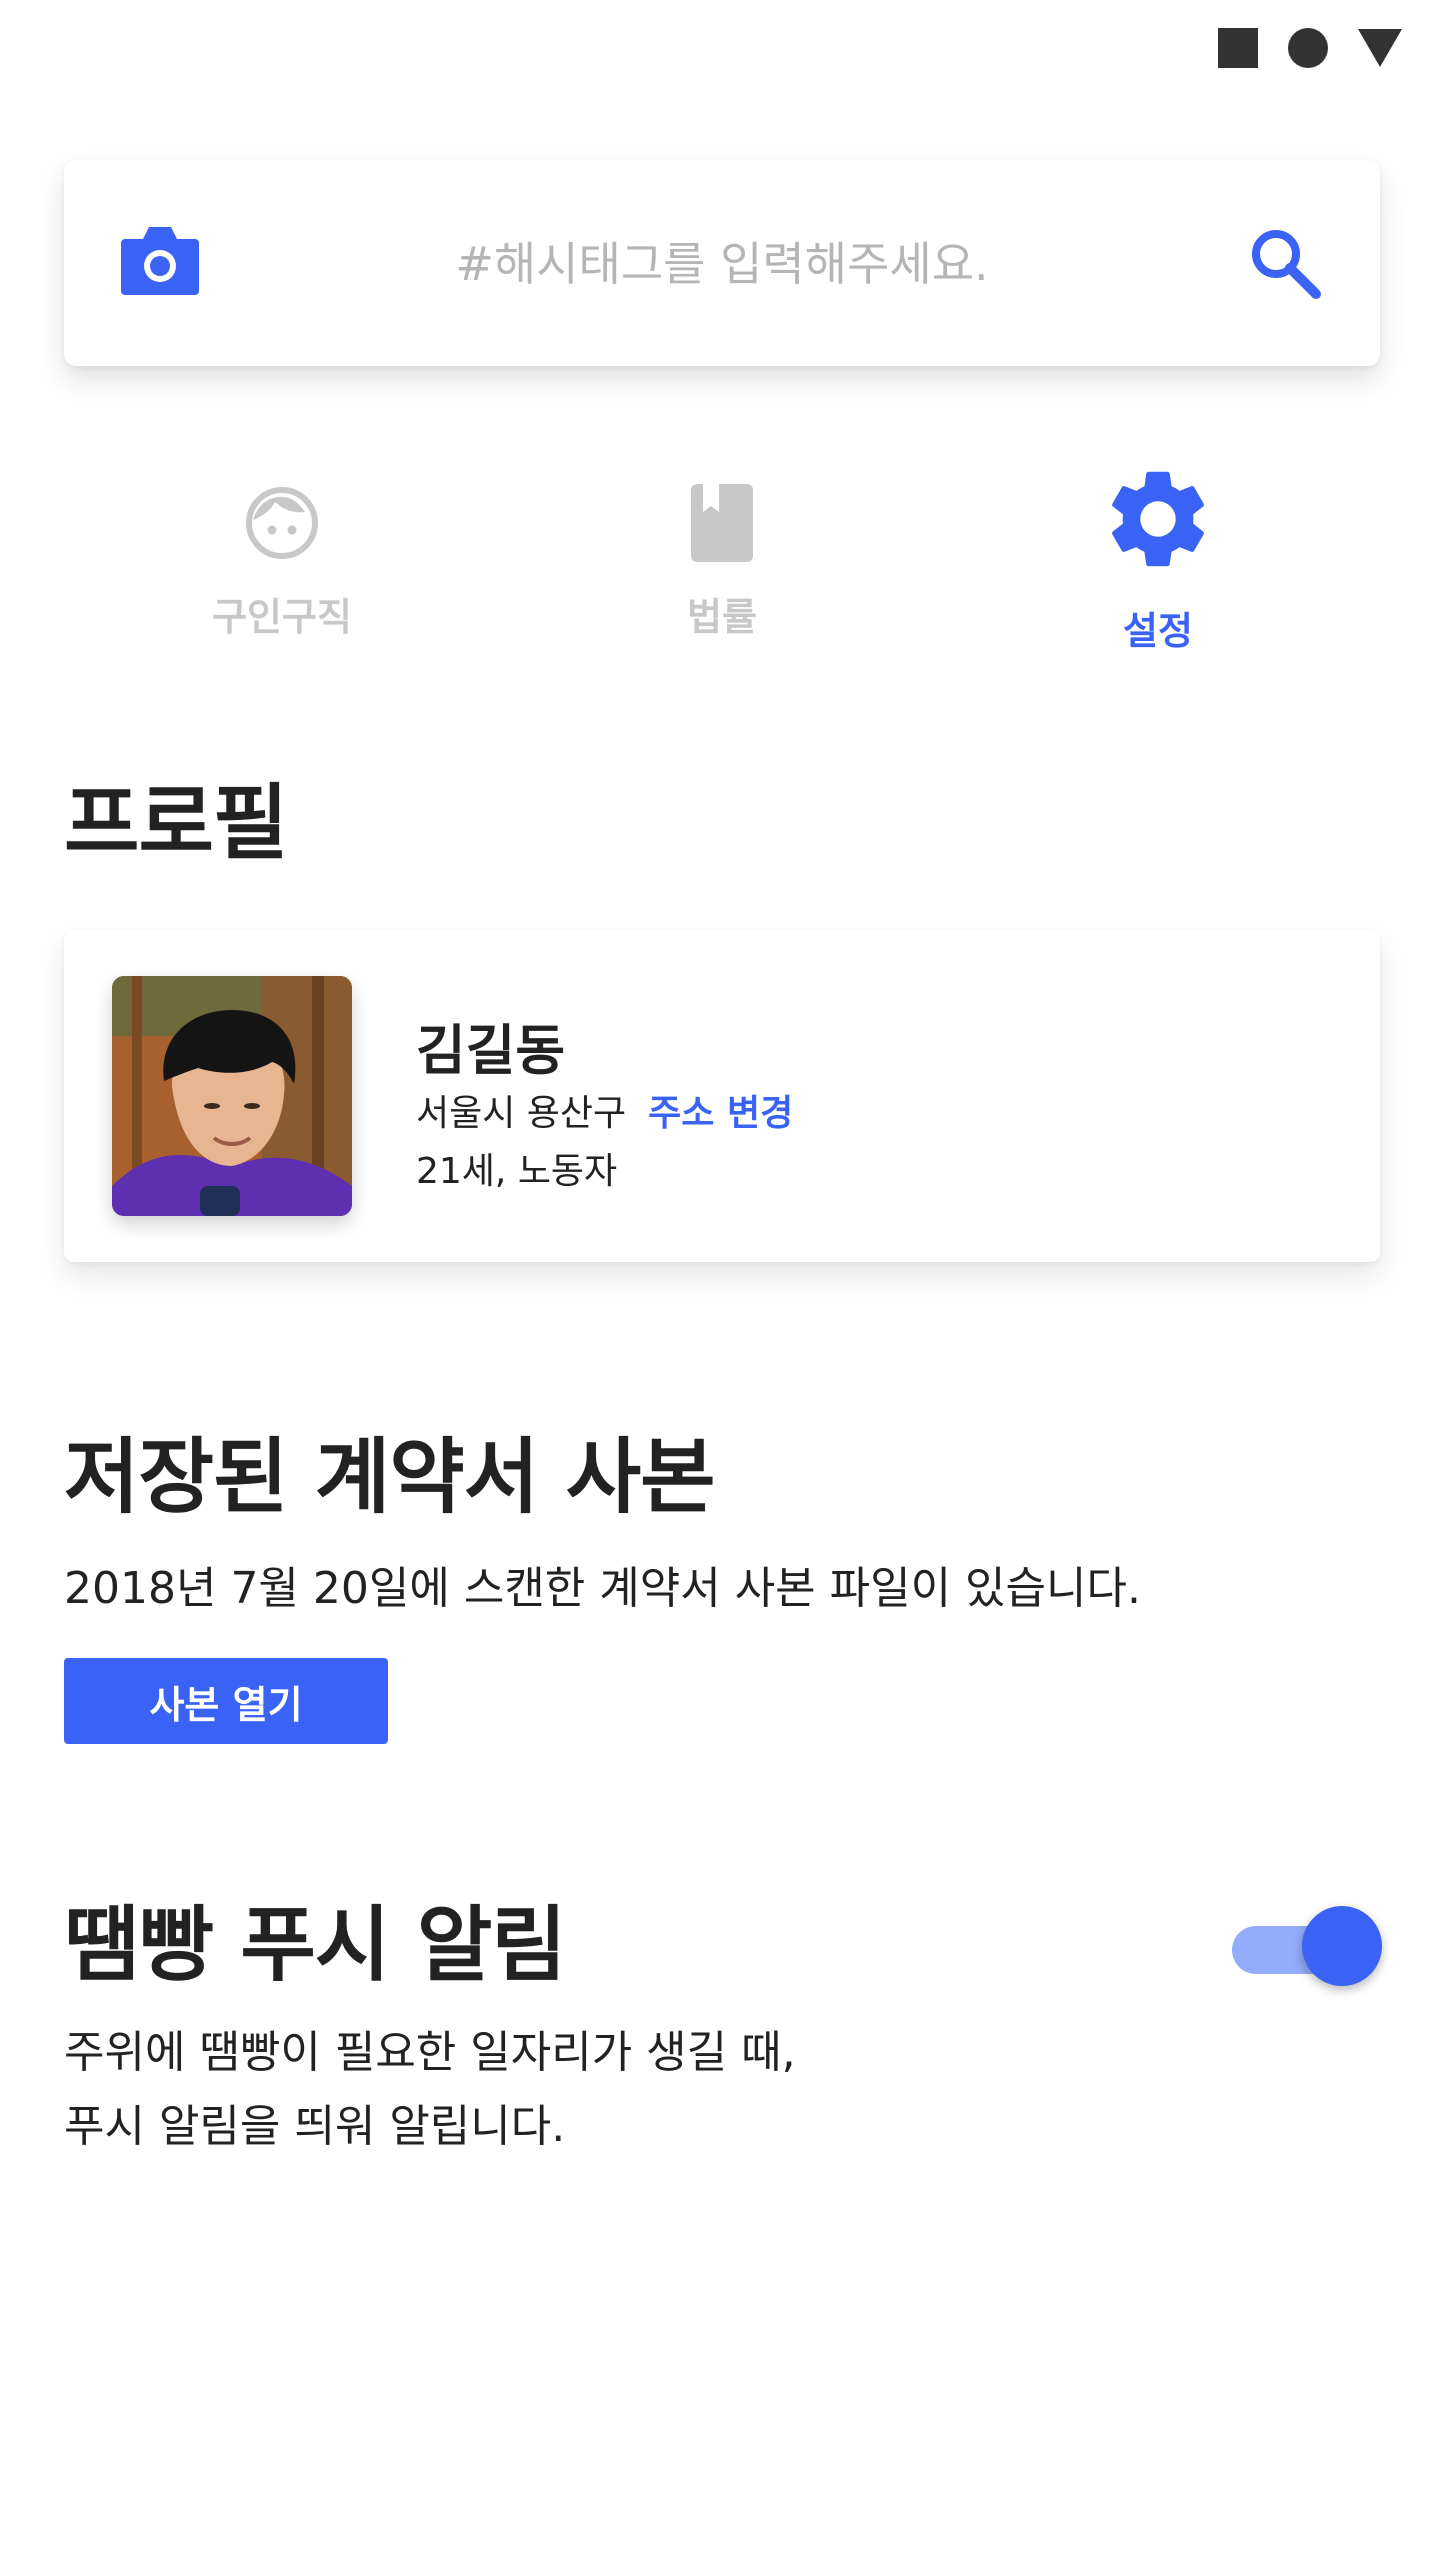 Image resolution: width=1440 pixels, height=2560 pixels. Describe the element at coordinates (720, 1110) in the screenshot. I see `change-address-link: 주소 변경` at that location.